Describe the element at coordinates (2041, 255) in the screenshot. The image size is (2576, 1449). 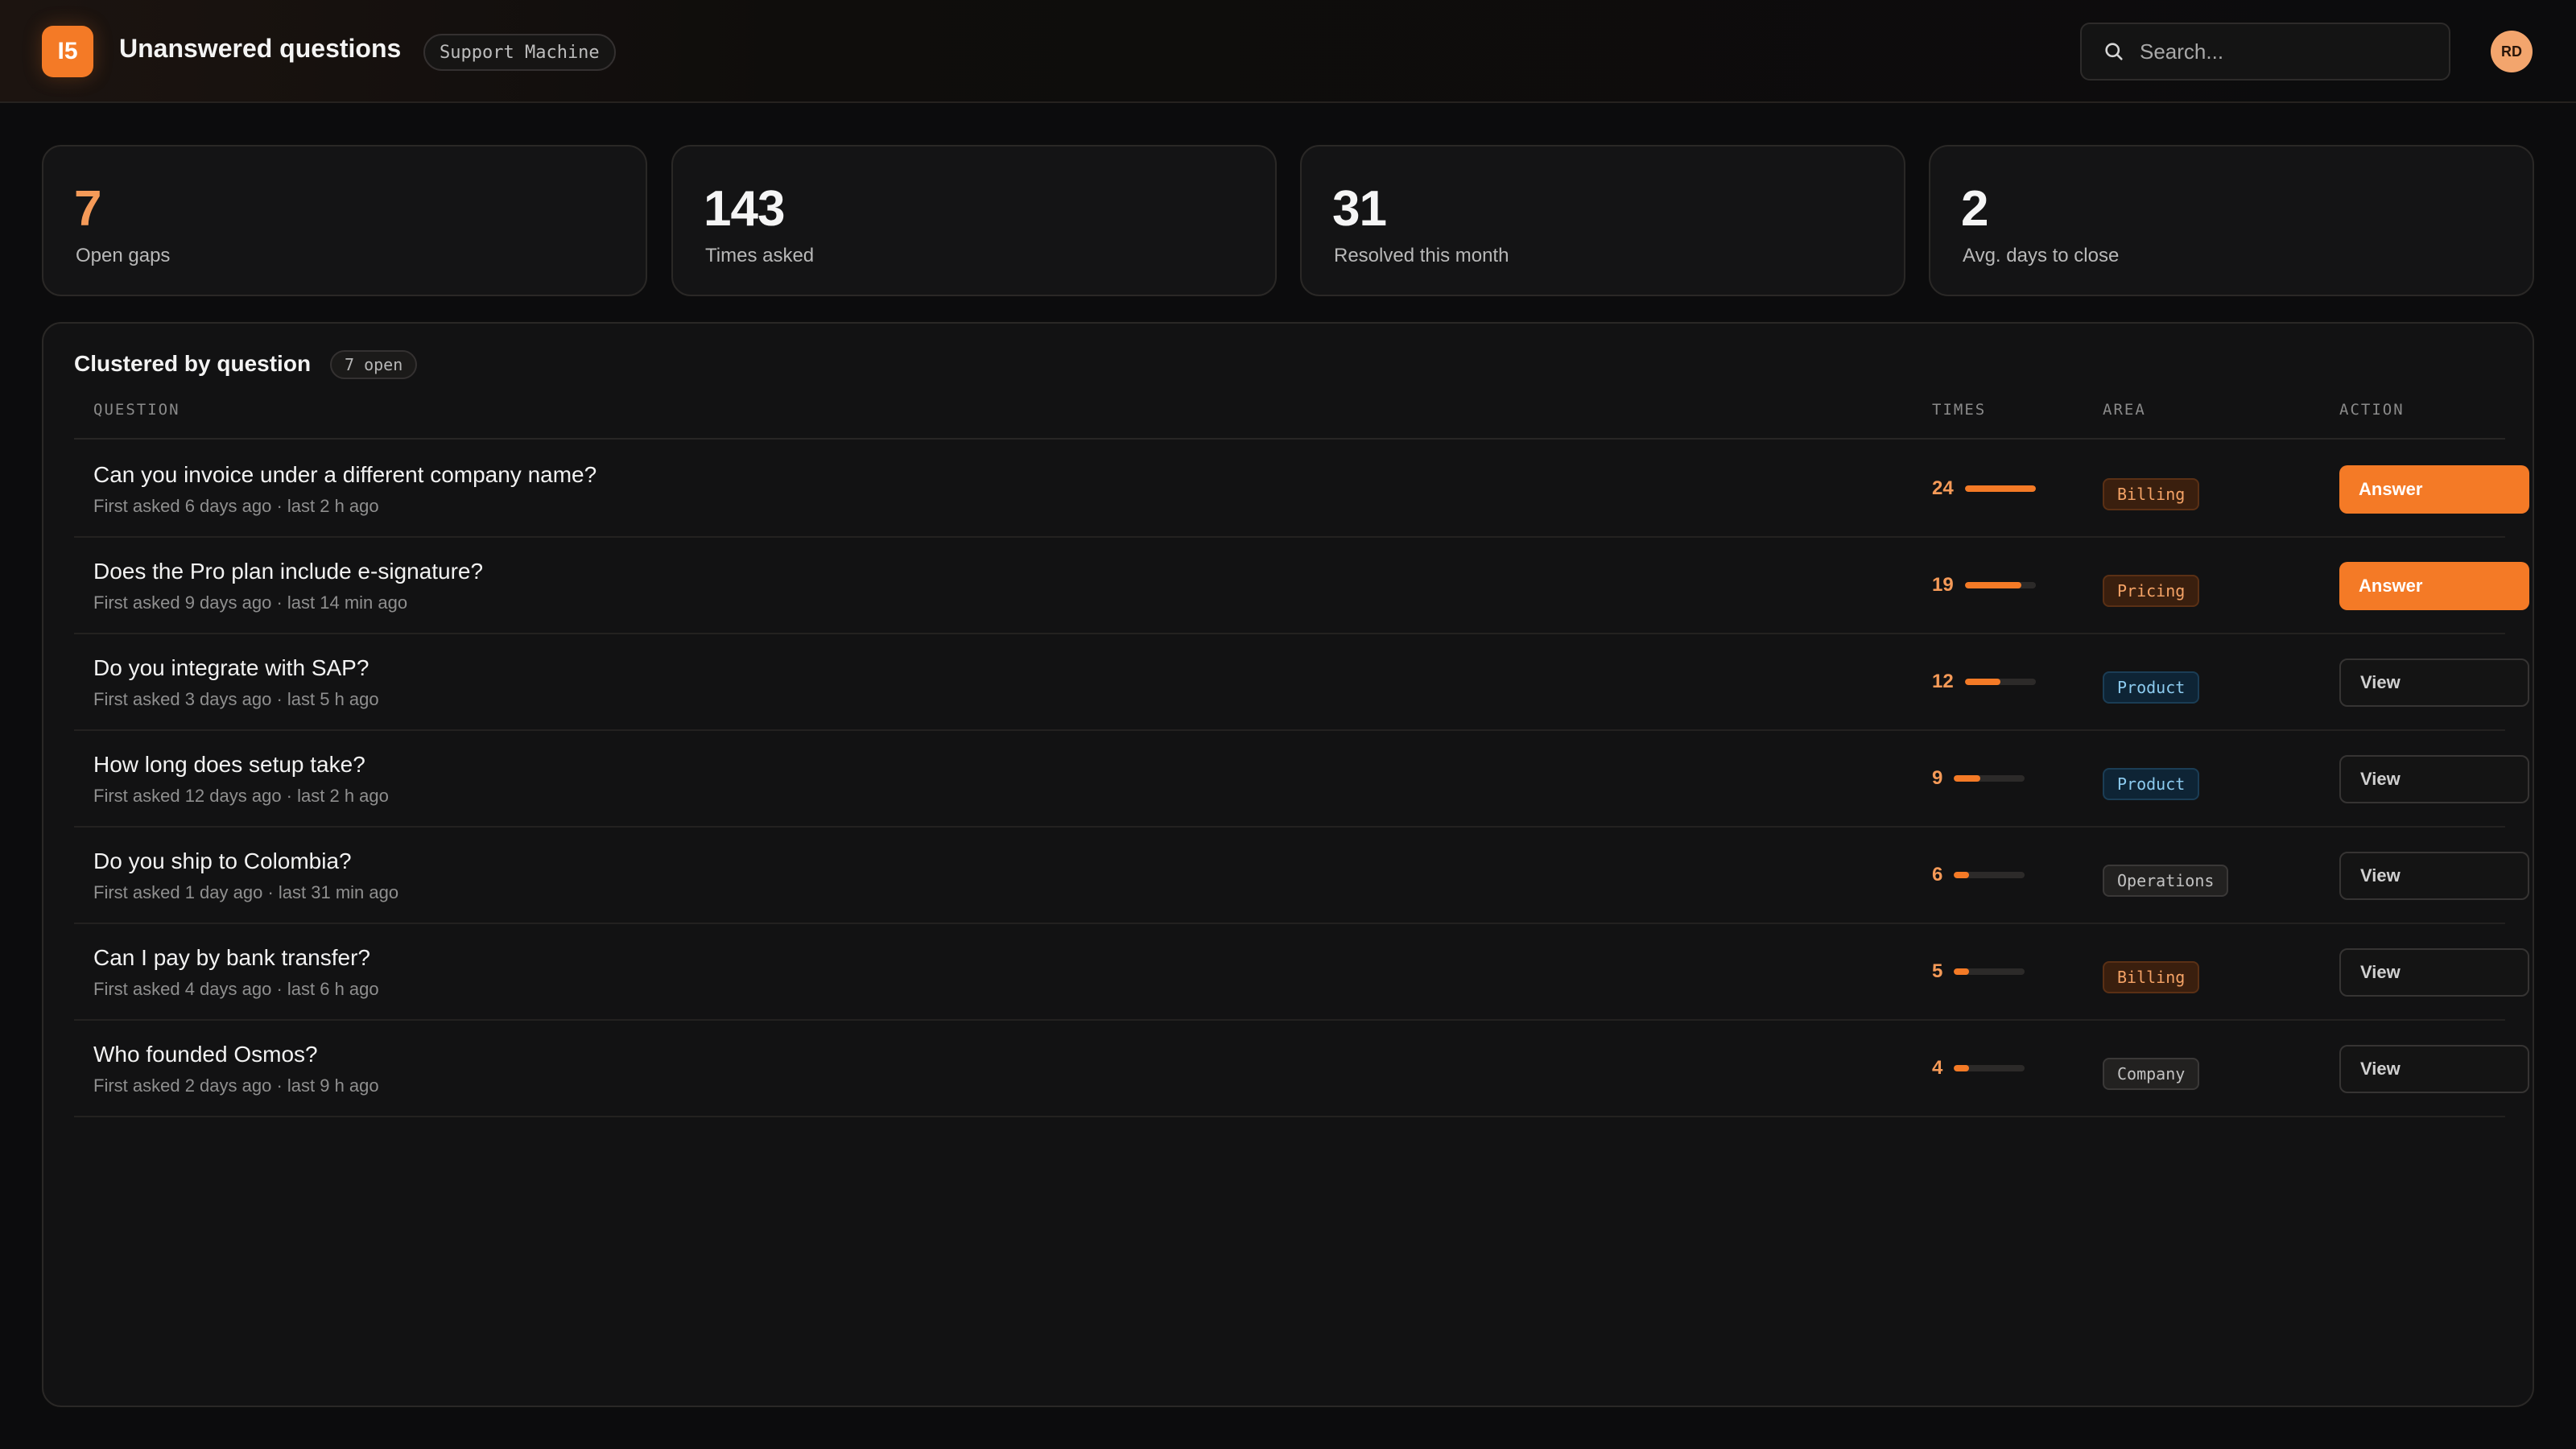
I see `stat-label: Avg. days to close` at that location.